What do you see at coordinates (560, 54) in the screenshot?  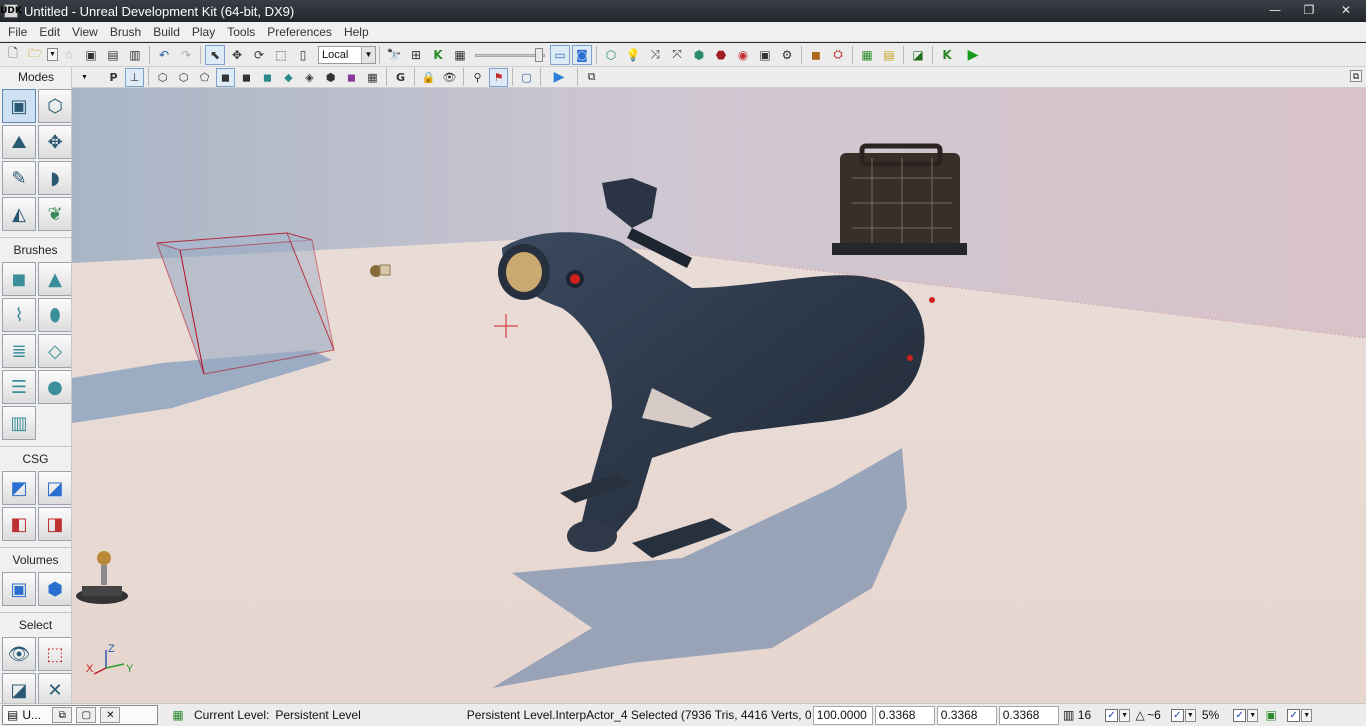 I see `realtime-preview-icon: ▭` at bounding box center [560, 54].